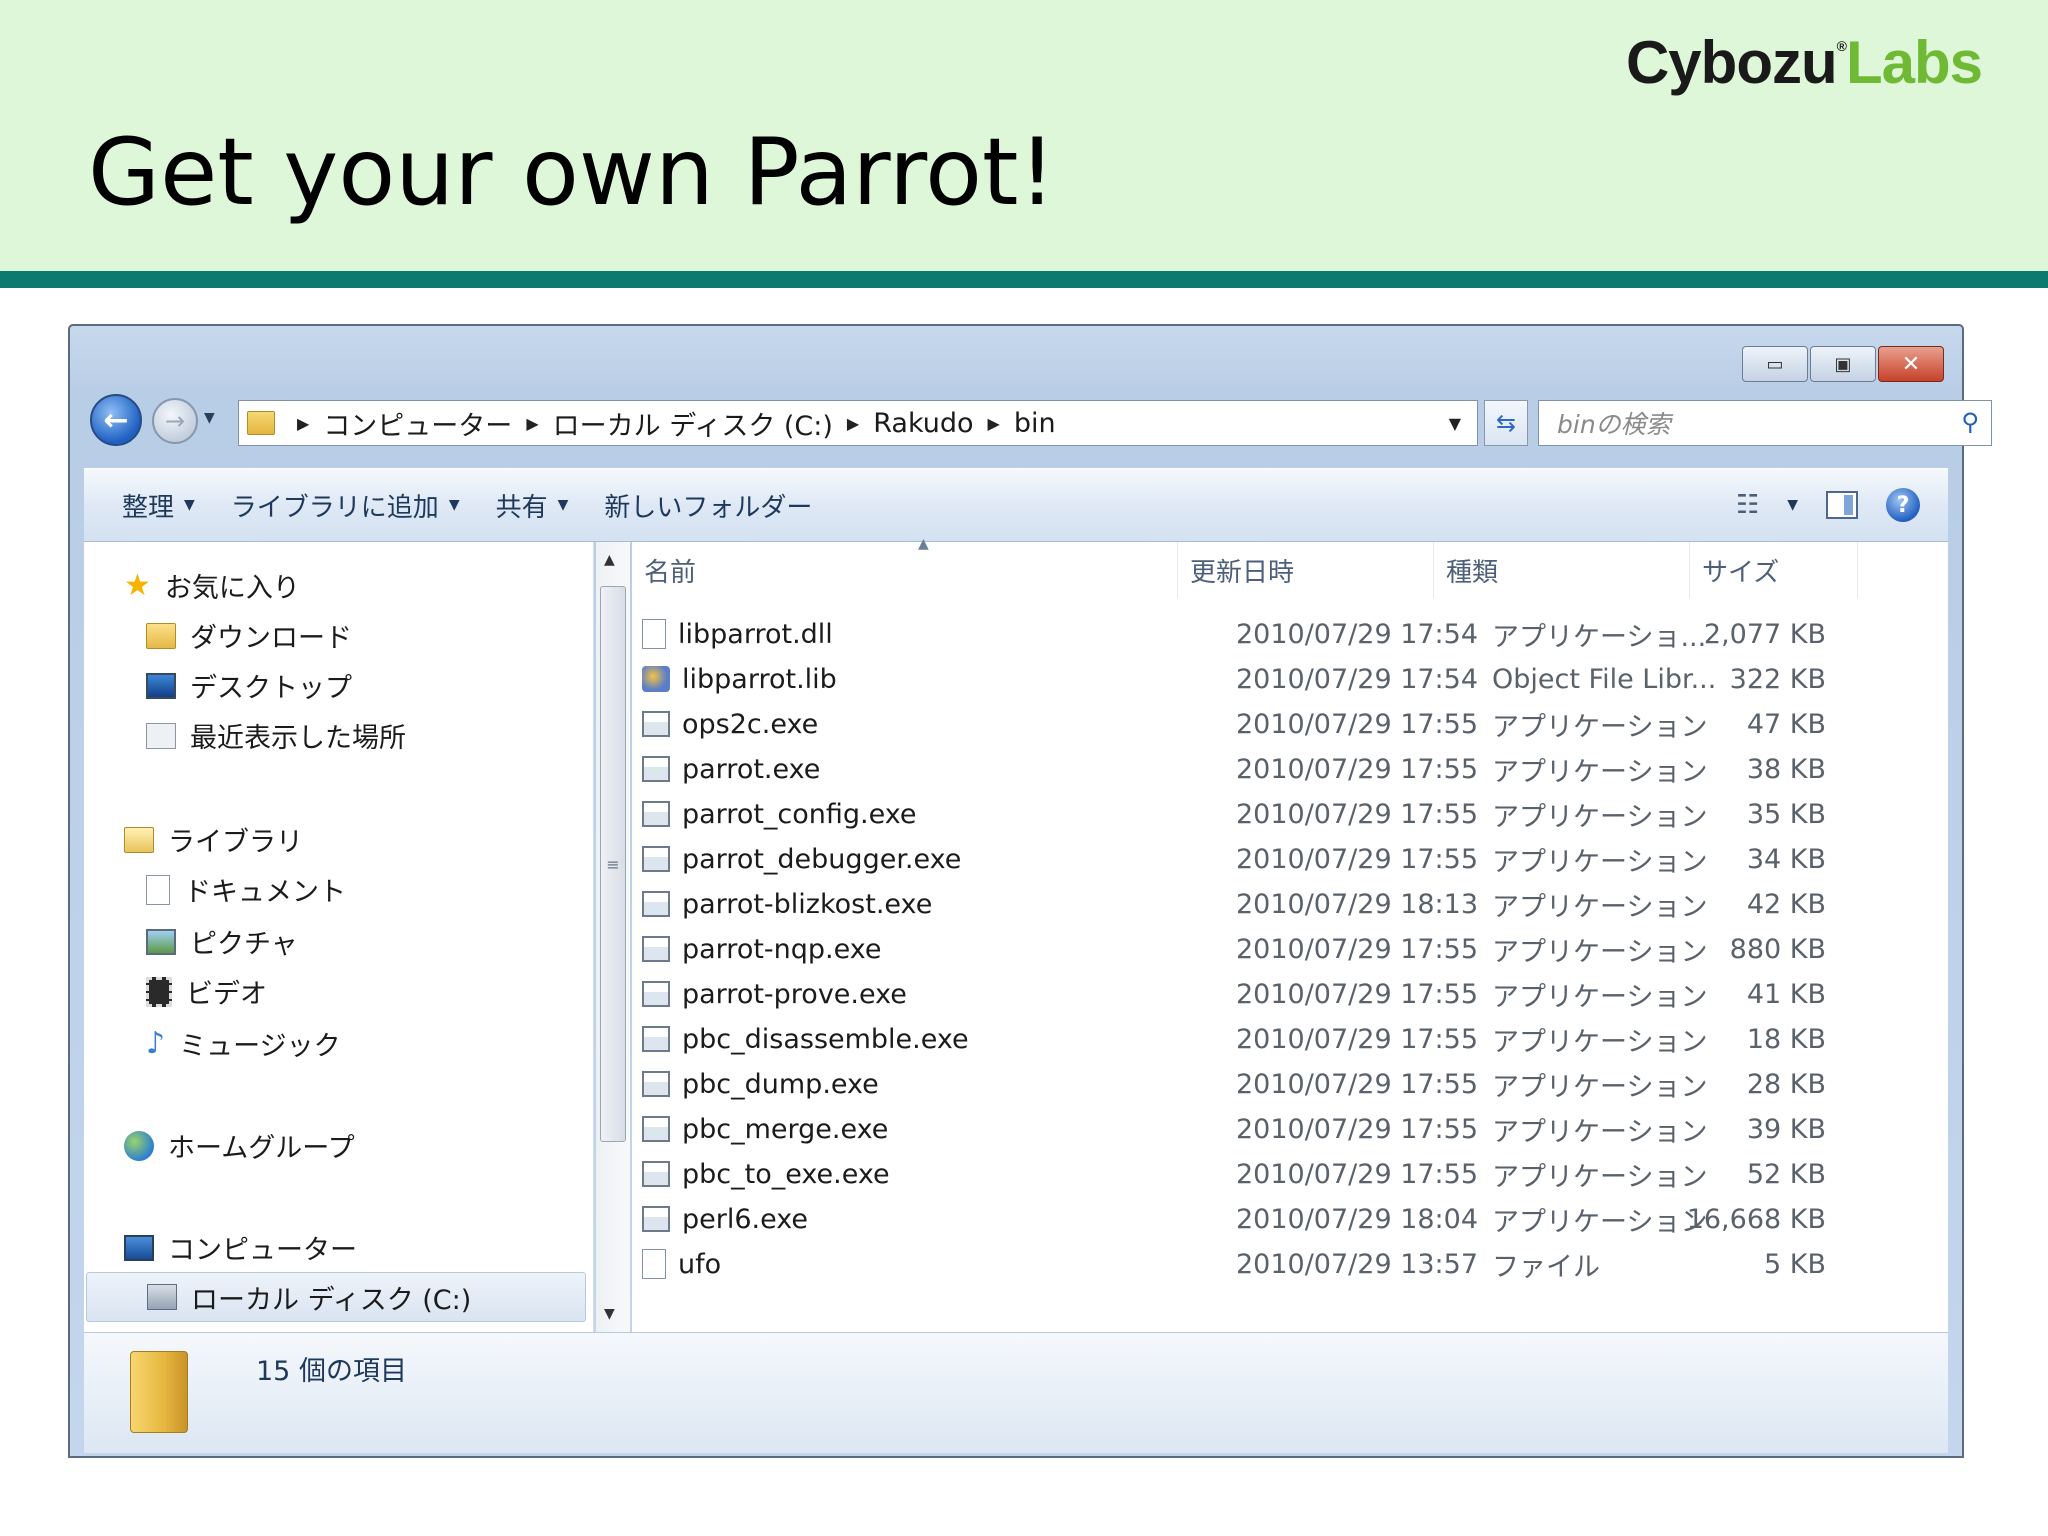 The width and height of the screenshot is (2048, 1536). What do you see at coordinates (923, 423) in the screenshot?
I see `breadcrumb-rakudo: Rakudo` at bounding box center [923, 423].